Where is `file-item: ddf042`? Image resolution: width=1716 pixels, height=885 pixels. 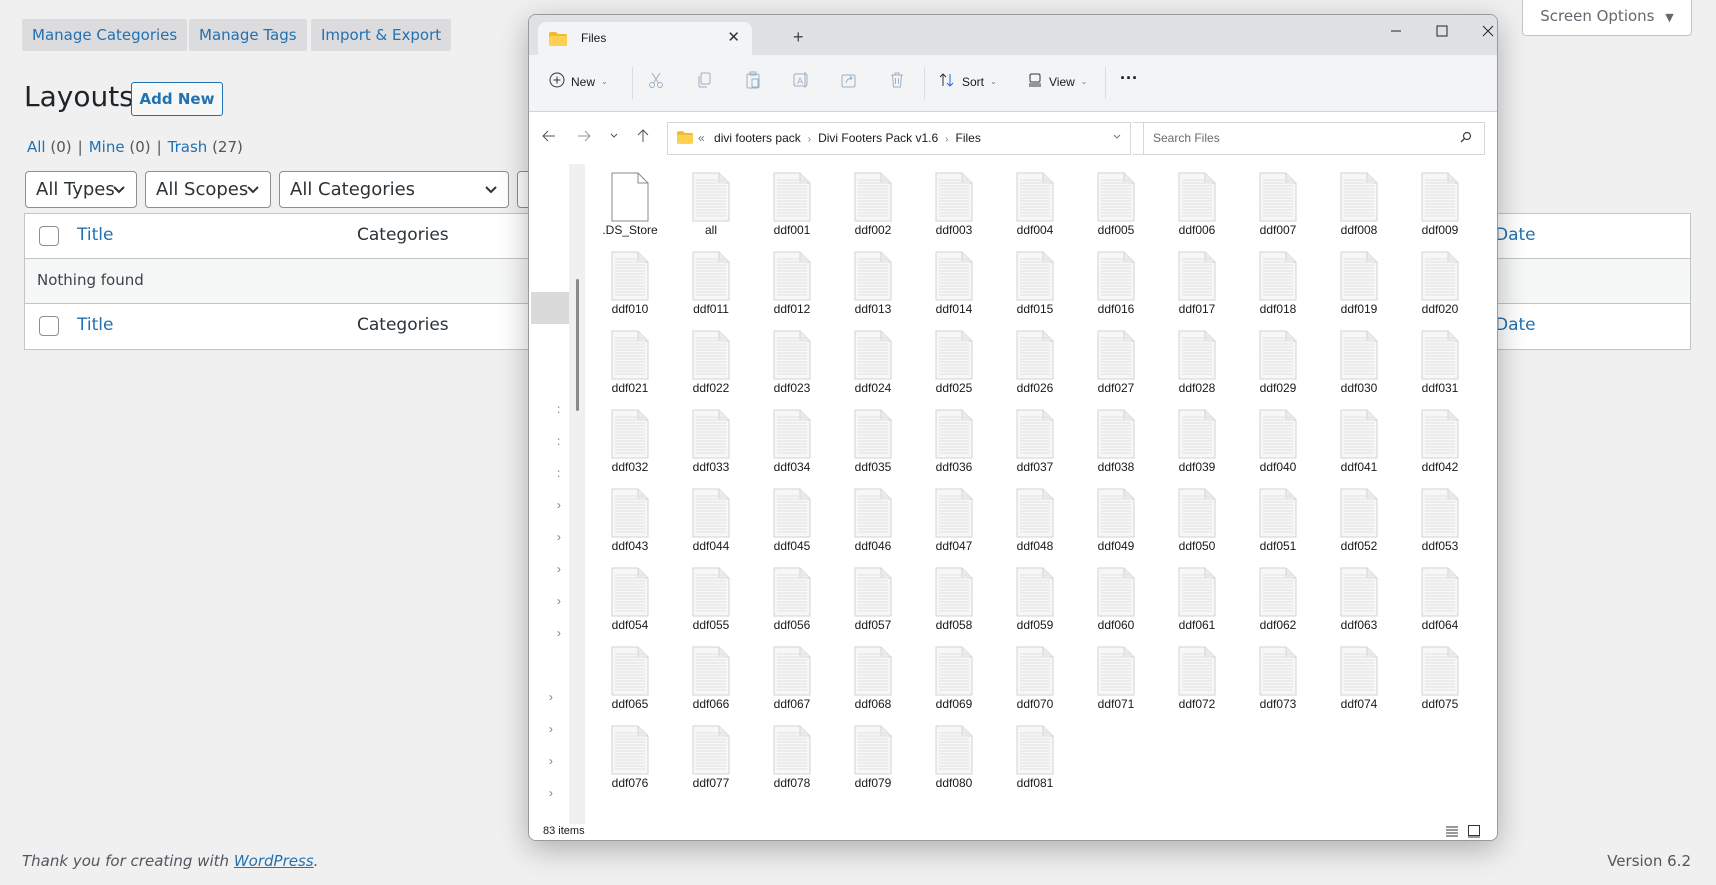 file-item: ddf042 is located at coordinates (1440, 442).